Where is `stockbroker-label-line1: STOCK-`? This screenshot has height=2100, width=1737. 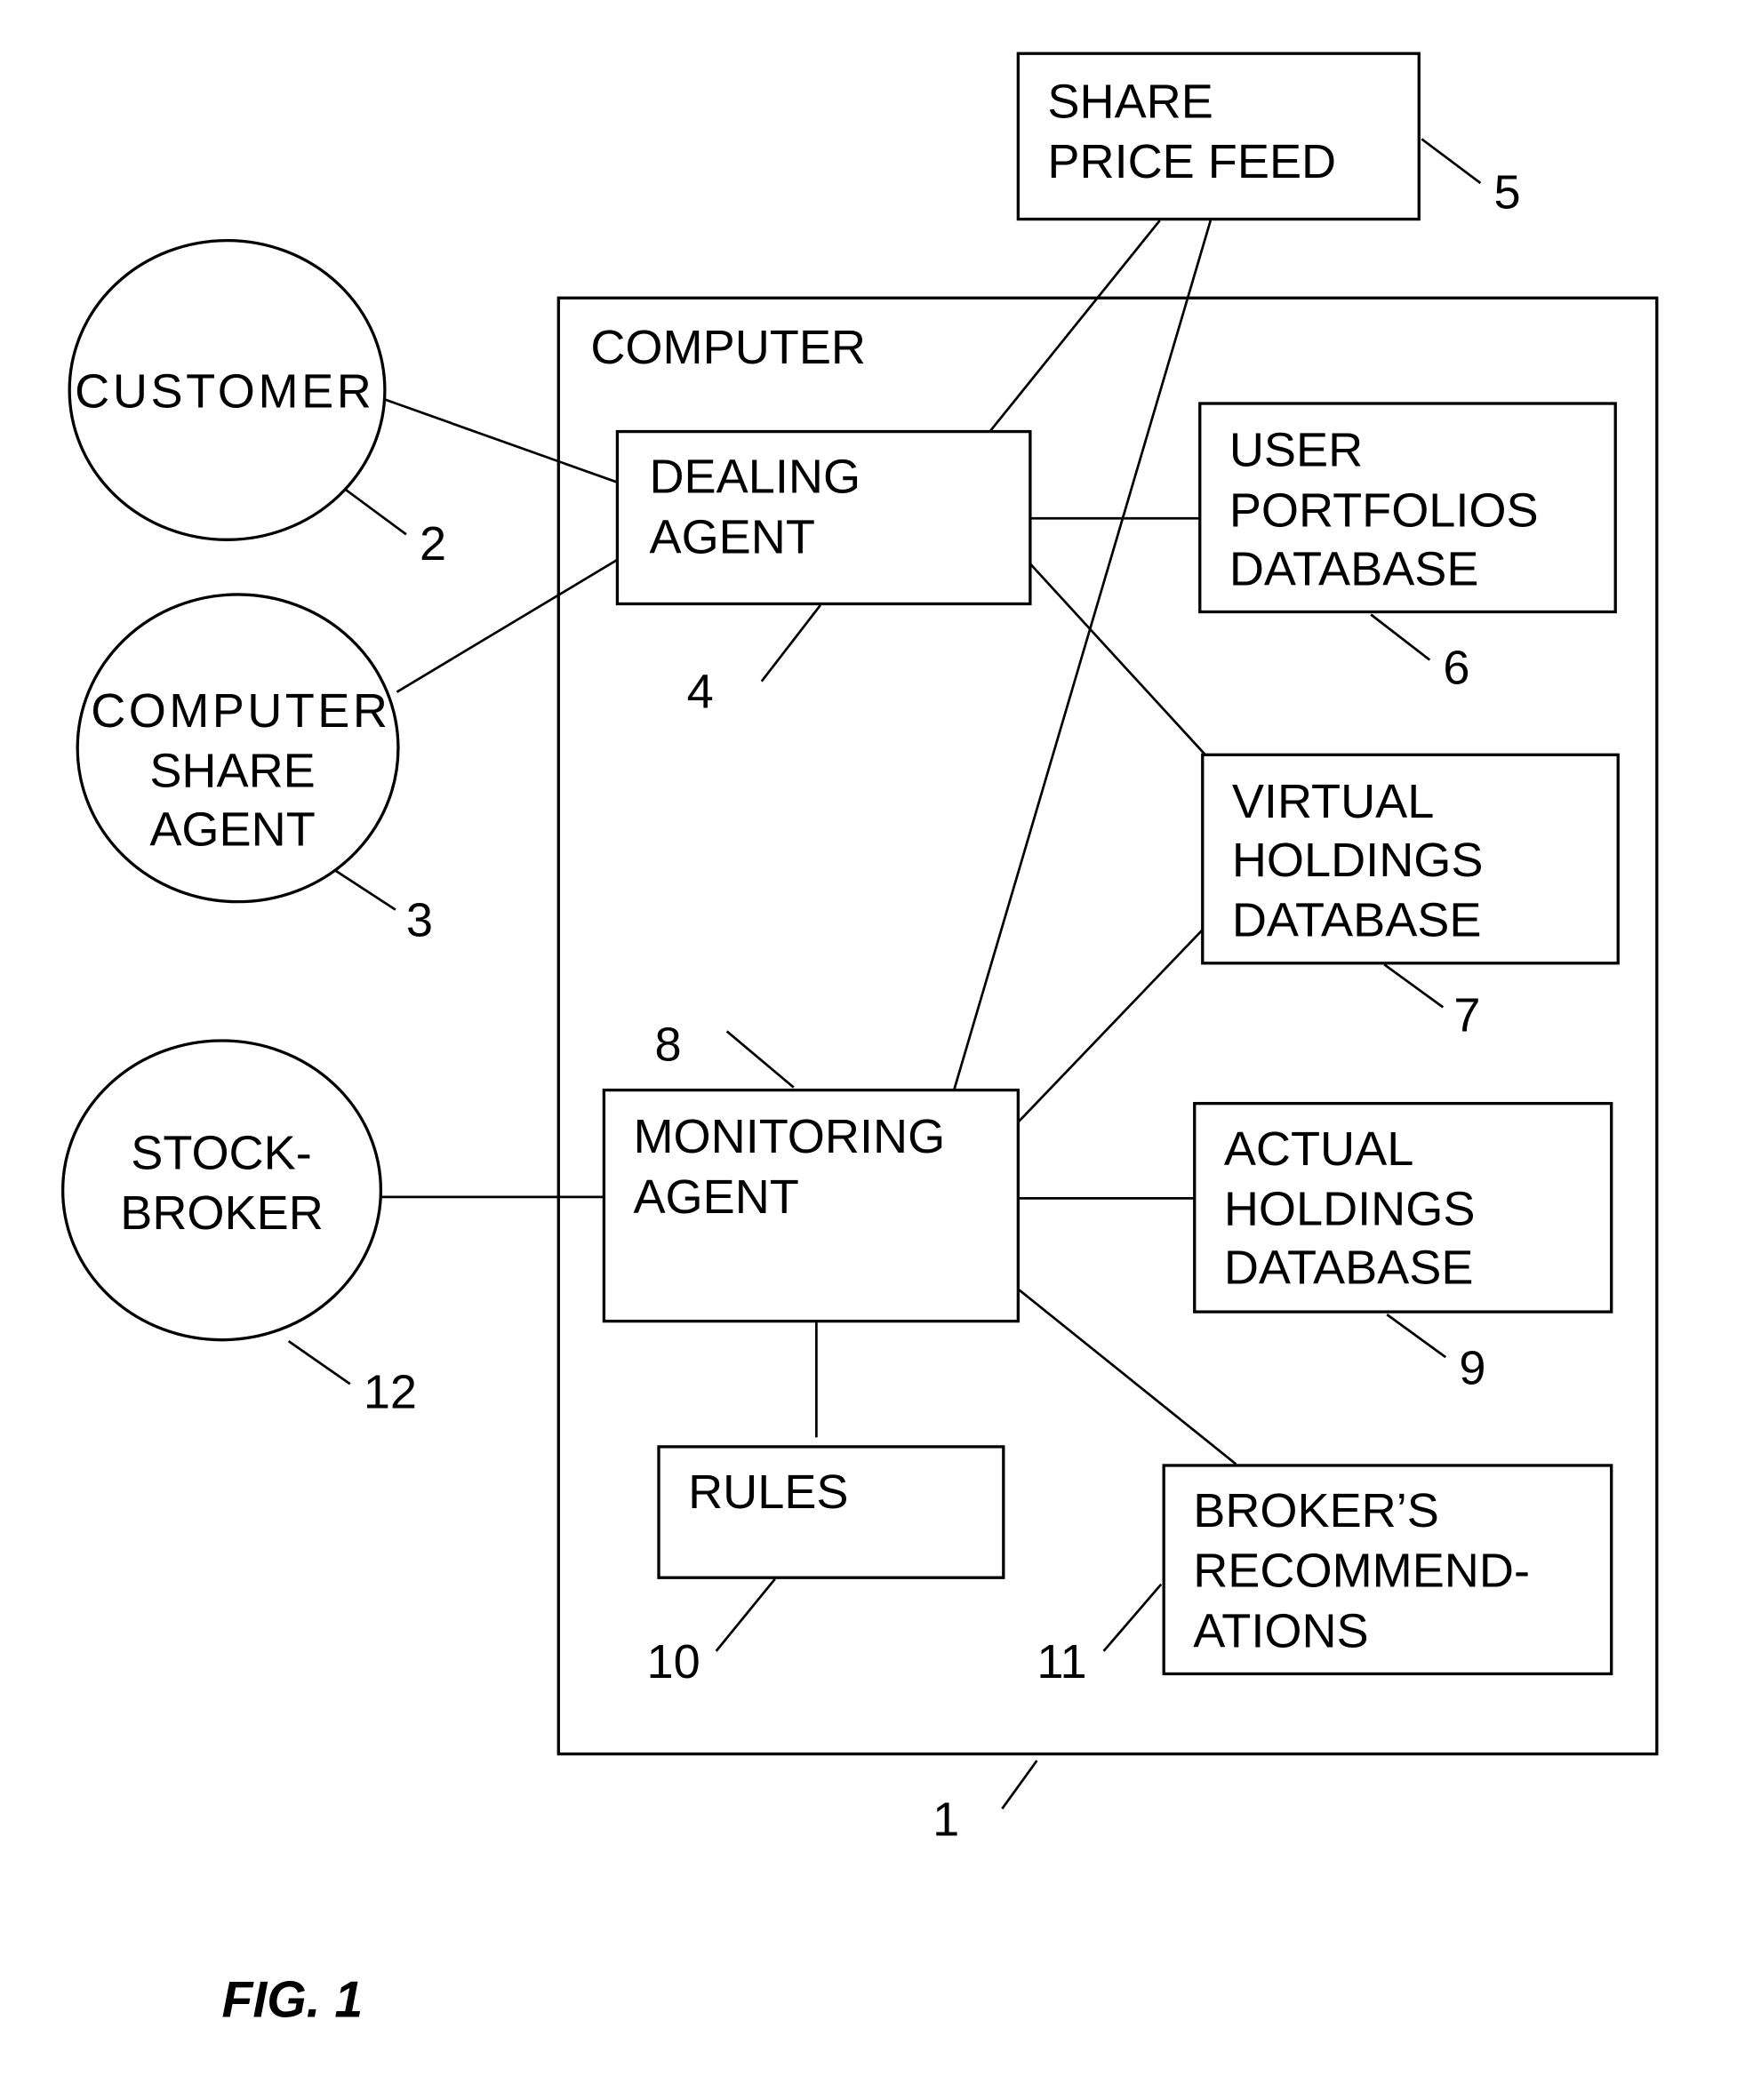
stockbroker-label-line1: STOCK- is located at coordinates (221, 1152).